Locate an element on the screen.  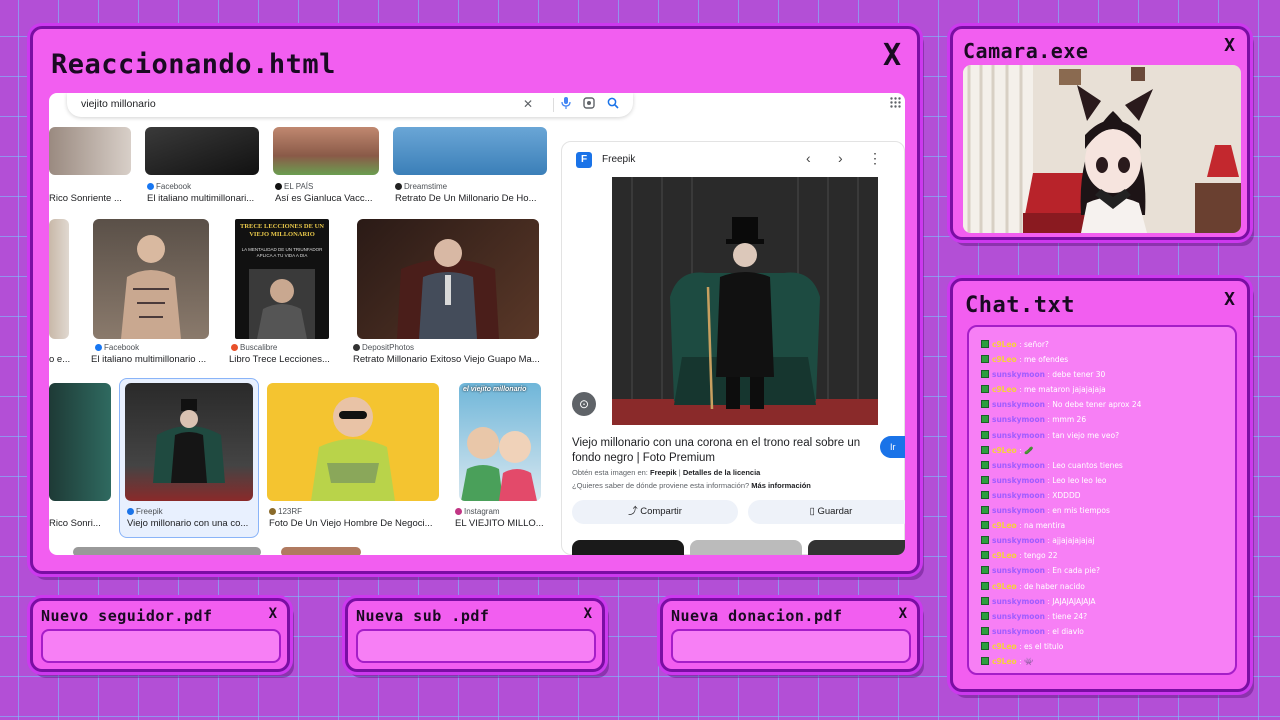
chat-text: XDDDD is located at coordinates (1066, 495).